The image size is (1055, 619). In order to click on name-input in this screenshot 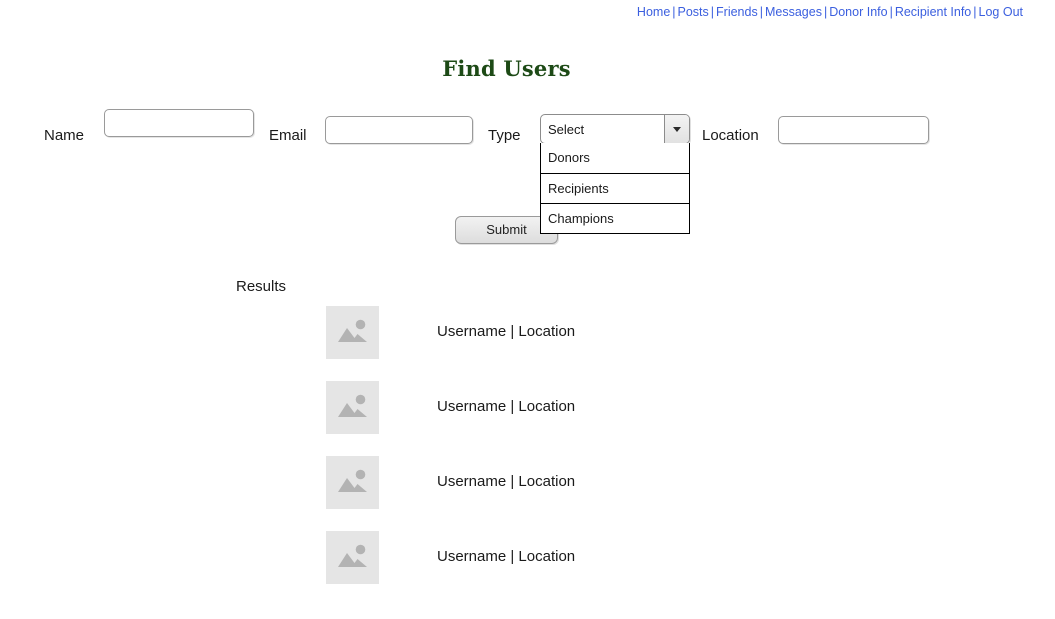, I will do `click(179, 123)`.